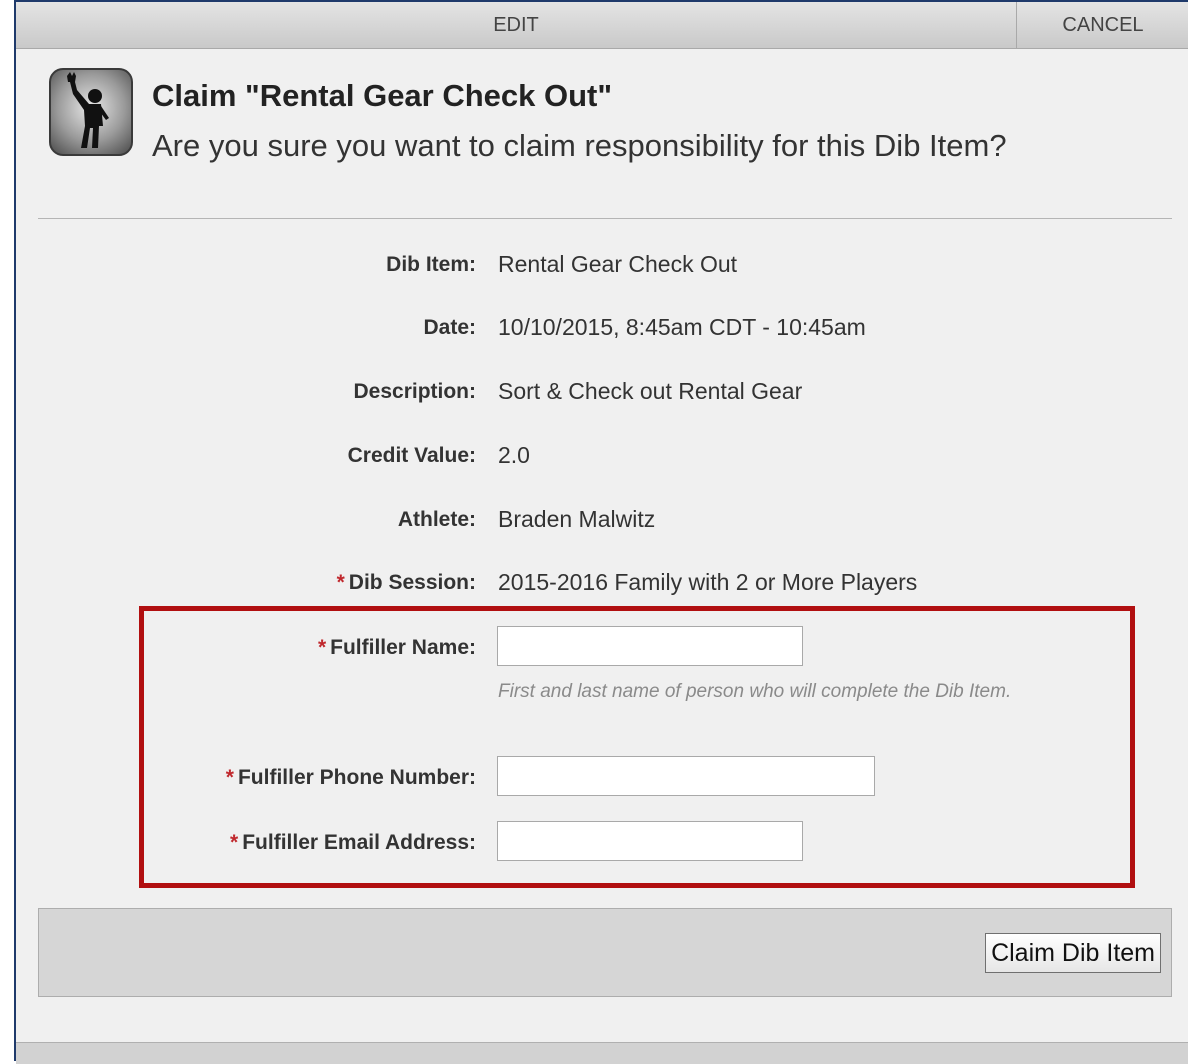 Image resolution: width=1188 pixels, height=1064 pixels. Describe the element at coordinates (382, 95) in the screenshot. I see `dialog-title: Claim "Rental Gear Check Out"` at that location.